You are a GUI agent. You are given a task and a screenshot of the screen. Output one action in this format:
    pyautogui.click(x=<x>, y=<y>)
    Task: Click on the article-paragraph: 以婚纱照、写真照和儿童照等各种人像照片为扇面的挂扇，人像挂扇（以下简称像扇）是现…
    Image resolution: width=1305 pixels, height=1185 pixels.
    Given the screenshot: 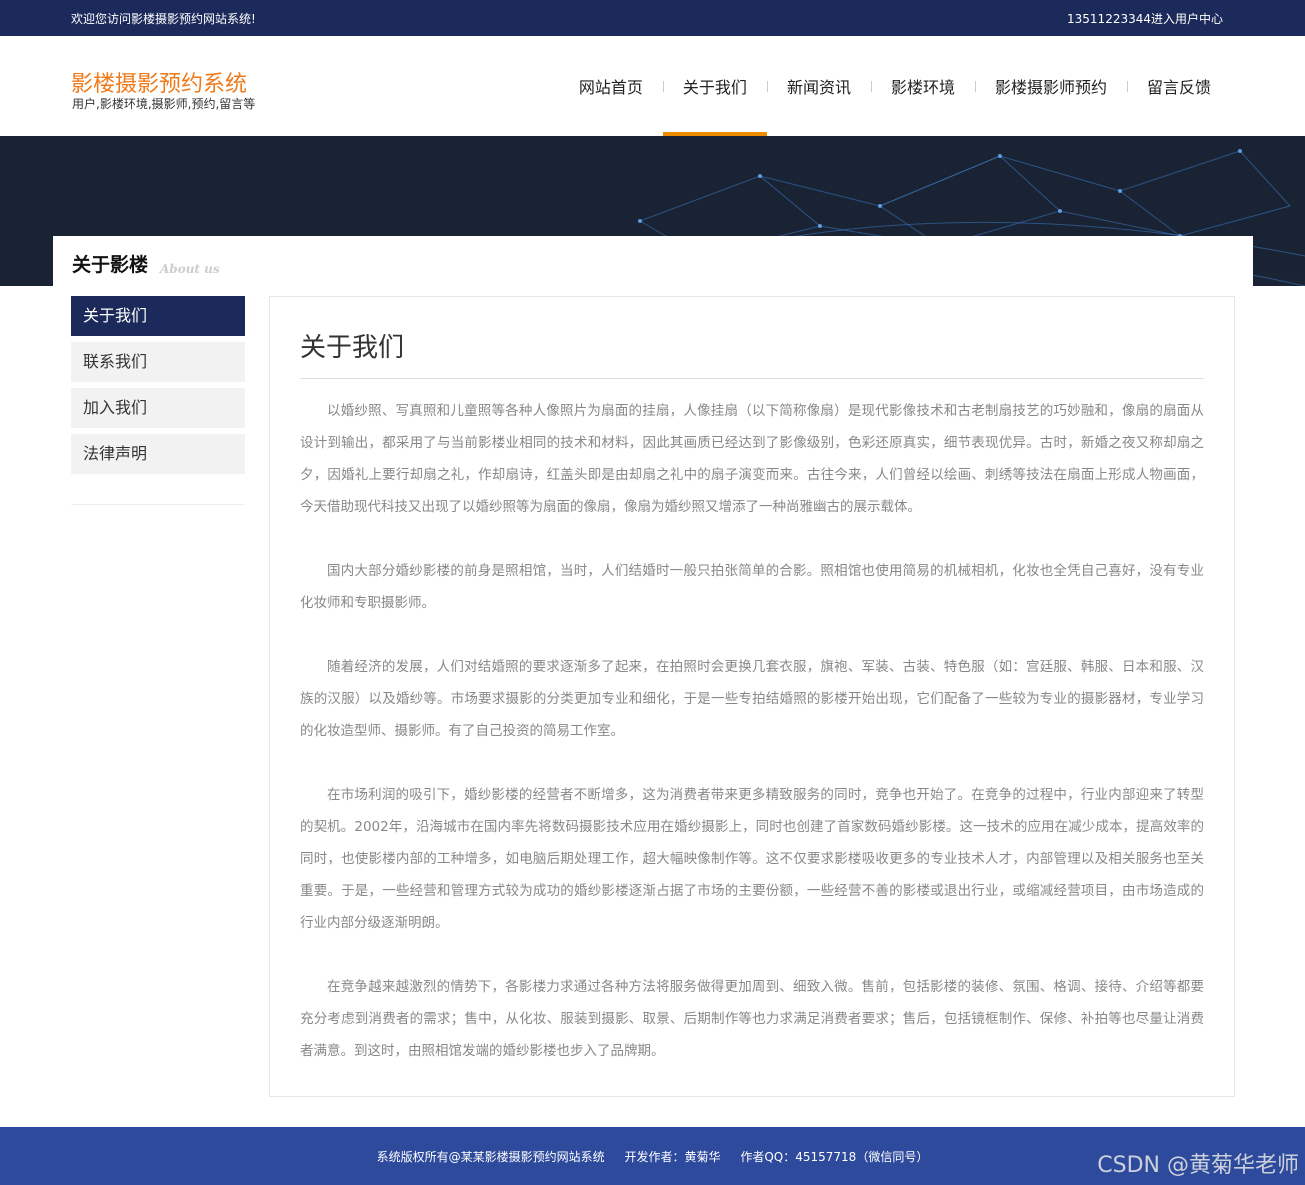 What is the action you would take?
    pyautogui.click(x=752, y=459)
    